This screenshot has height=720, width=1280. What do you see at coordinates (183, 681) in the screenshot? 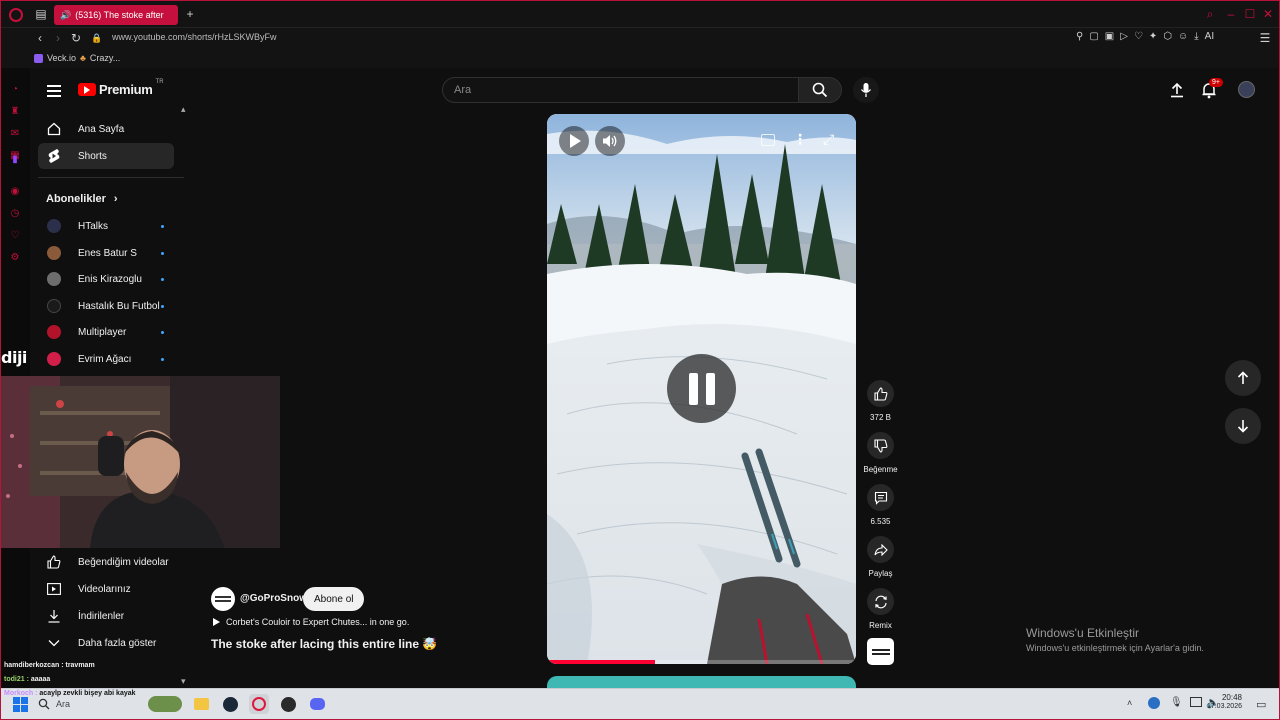
I see `sidebar-scroll-down-icon: ▾` at bounding box center [183, 681].